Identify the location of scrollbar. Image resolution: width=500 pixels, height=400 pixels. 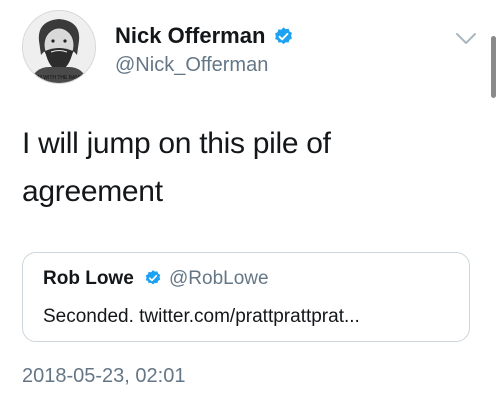
(493, 67).